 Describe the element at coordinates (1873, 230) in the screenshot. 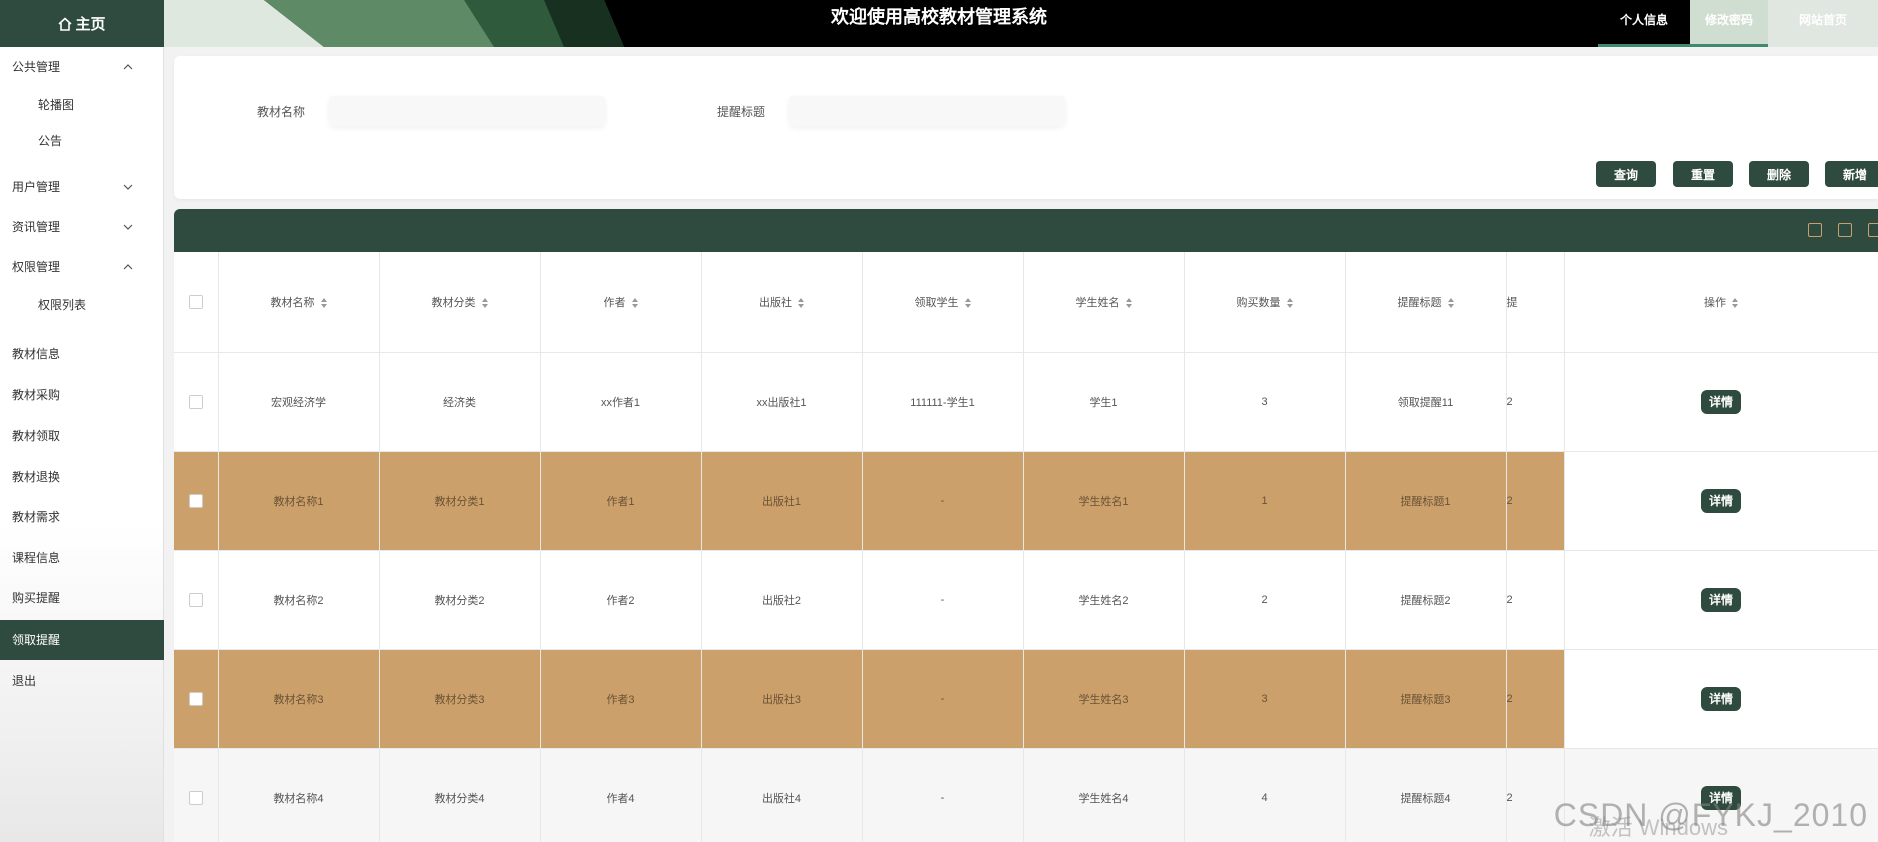

I see `print-icon` at that location.